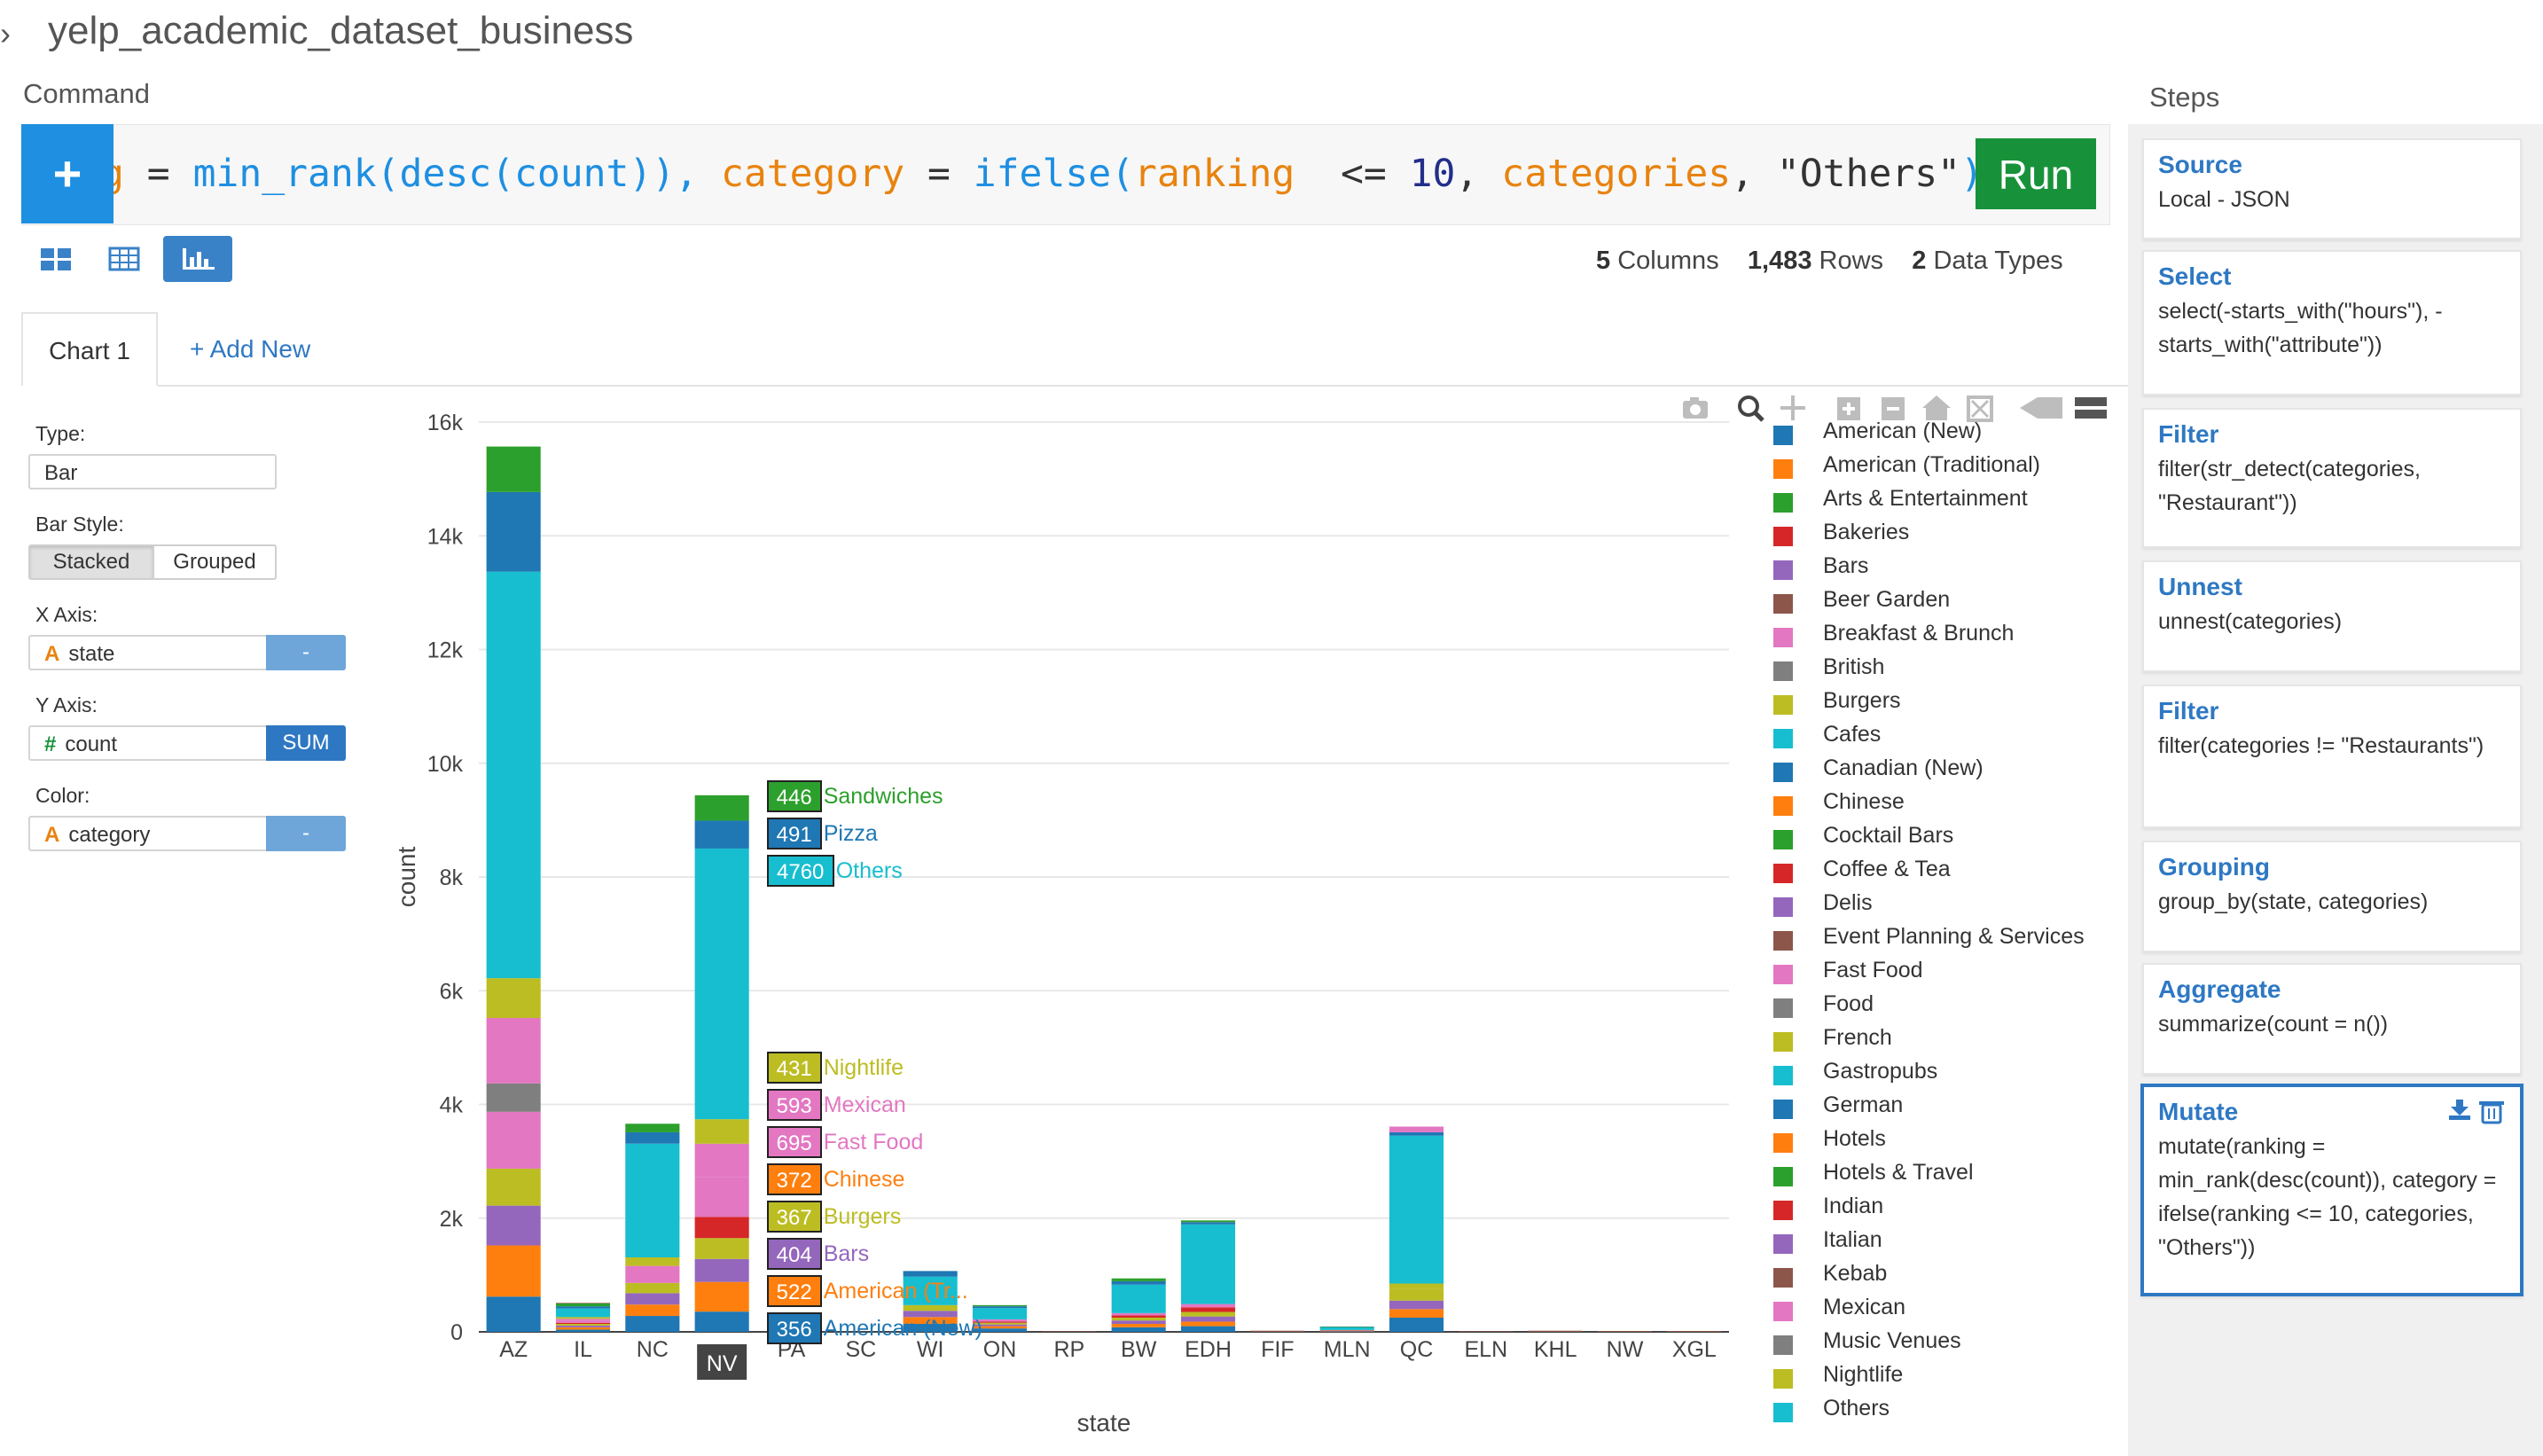  Describe the element at coordinates (2036, 173) in the screenshot. I see `run-button: Run` at that location.